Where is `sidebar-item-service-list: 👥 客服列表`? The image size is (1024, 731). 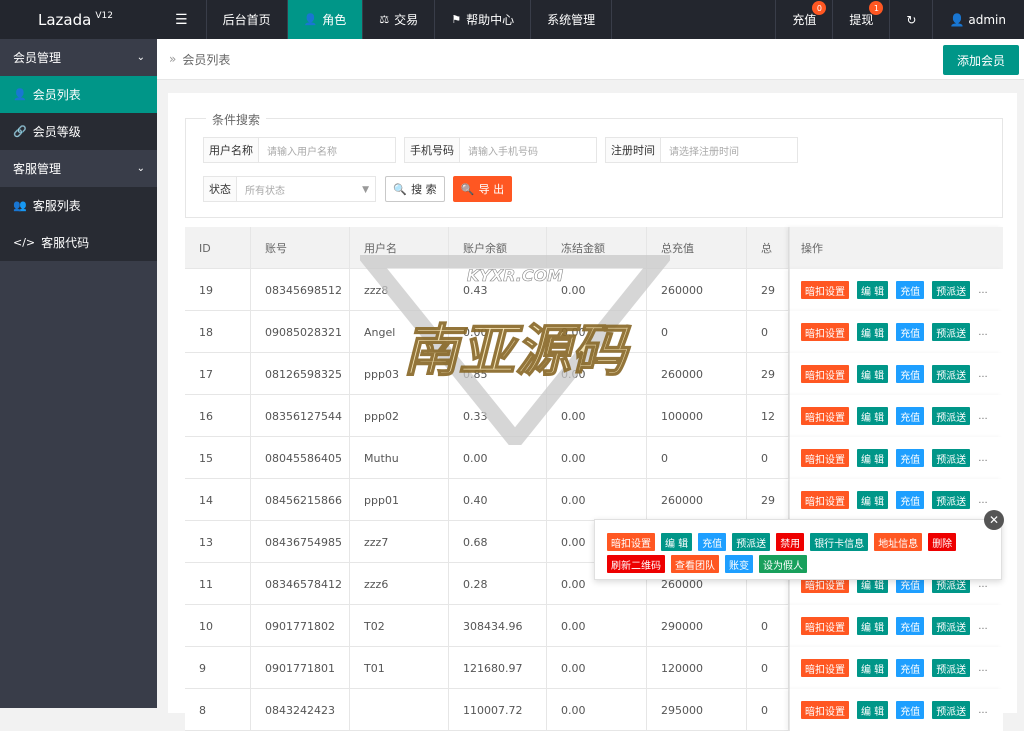 sidebar-item-service-list: 👥 客服列表 is located at coordinates (78, 205).